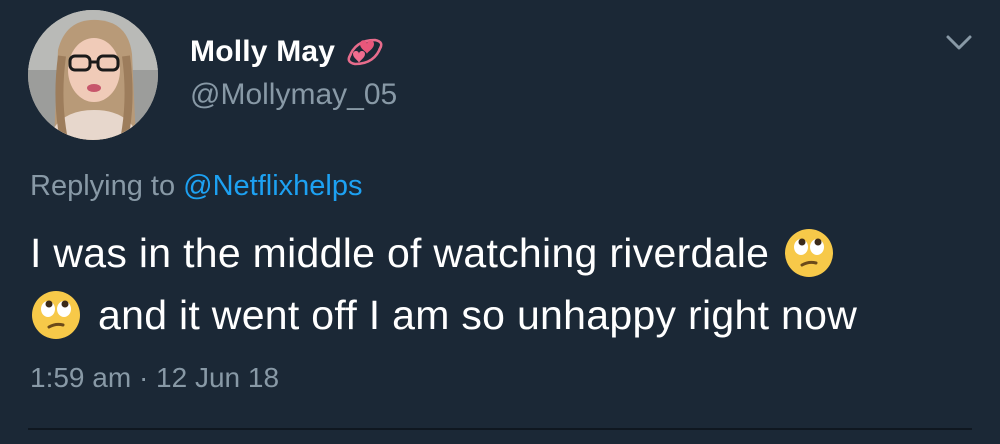 Image resolution: width=1000 pixels, height=444 pixels. Describe the element at coordinates (93, 75) in the screenshot. I see `avatar` at that location.